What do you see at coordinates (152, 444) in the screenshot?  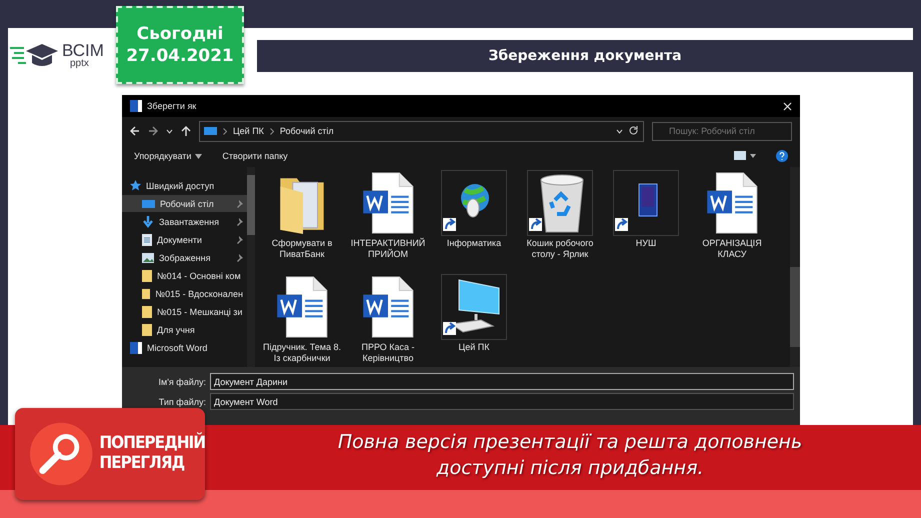 I see `badge-text: ПОПЕРЕДНІЙ` at bounding box center [152, 444].